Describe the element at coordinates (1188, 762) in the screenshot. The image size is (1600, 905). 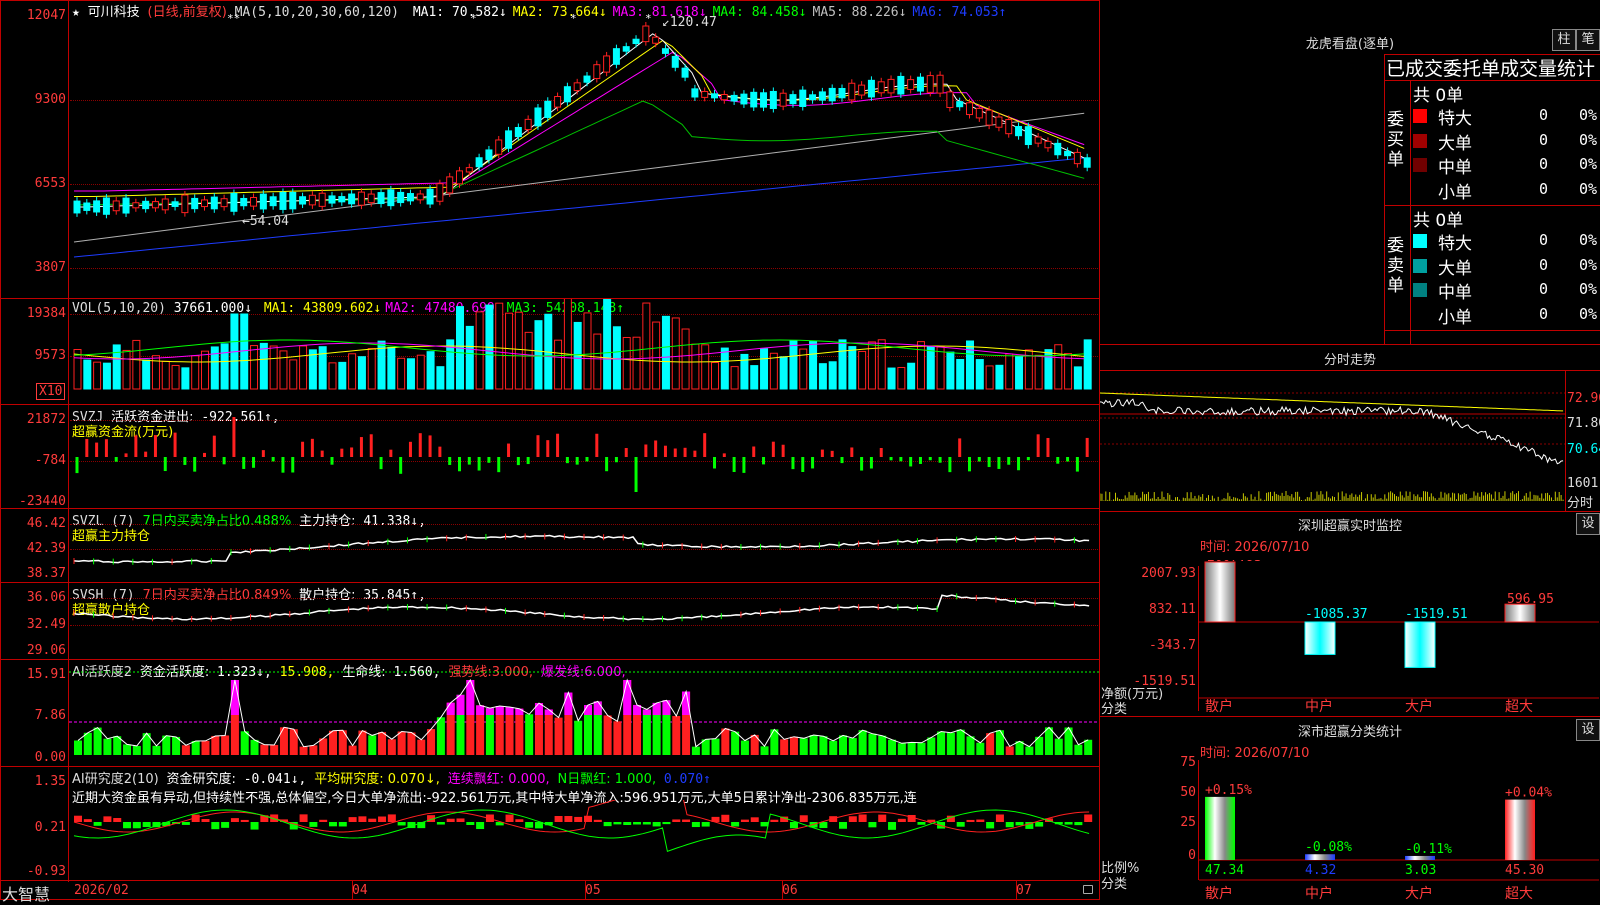
I see `cls-axis-label: 75` at that location.